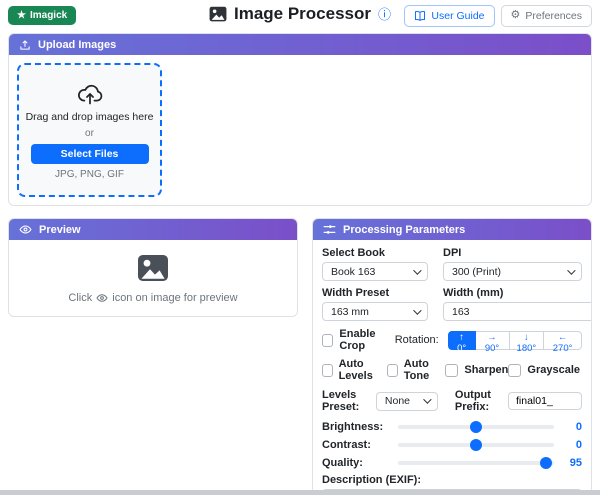  I want to click on brightness-label: Brightness:, so click(353, 427).